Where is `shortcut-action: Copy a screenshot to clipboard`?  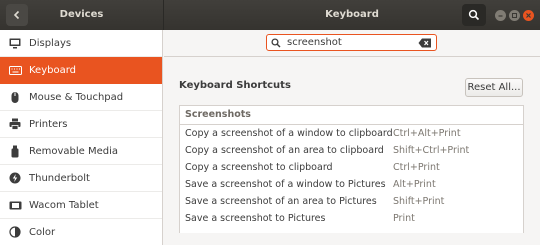 shortcut-action: Copy a screenshot to clipboard is located at coordinates (259, 167).